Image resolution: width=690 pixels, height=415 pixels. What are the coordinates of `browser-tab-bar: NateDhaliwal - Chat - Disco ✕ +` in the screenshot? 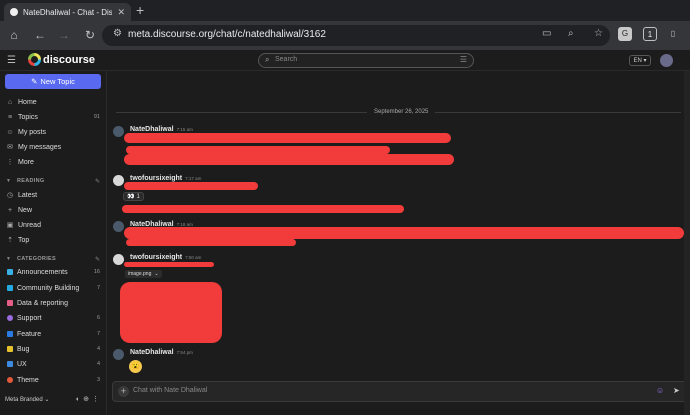 It's located at (345, 10).